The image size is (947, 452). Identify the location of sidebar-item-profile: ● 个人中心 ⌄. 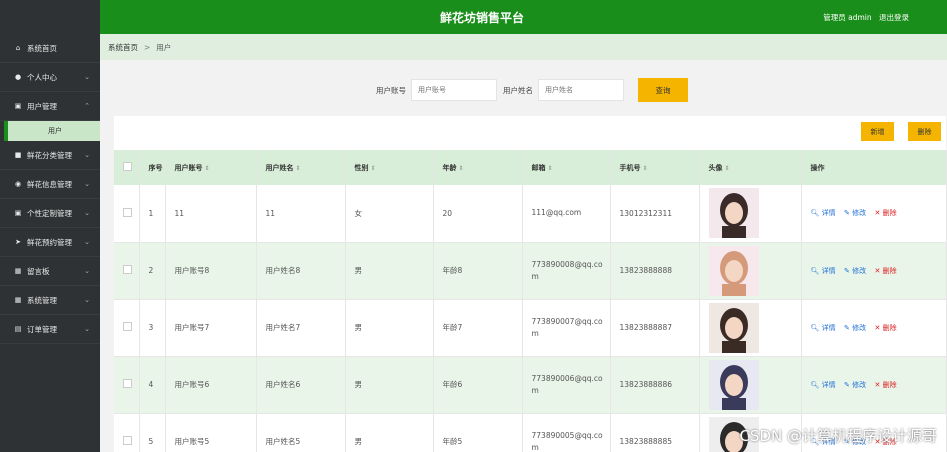
(50, 77).